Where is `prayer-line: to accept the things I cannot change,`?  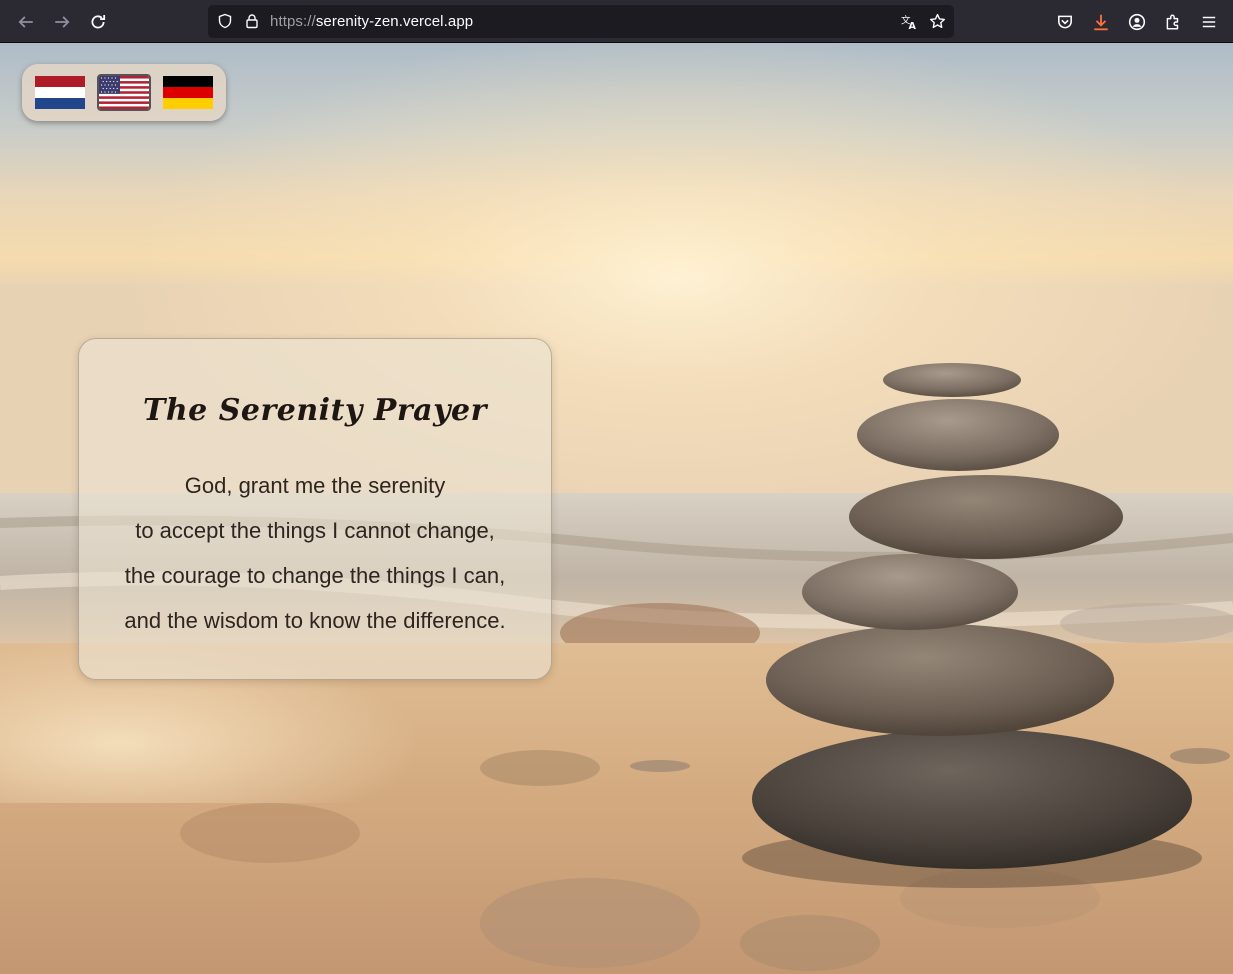
prayer-line: to accept the things I cannot change, is located at coordinates (315, 530).